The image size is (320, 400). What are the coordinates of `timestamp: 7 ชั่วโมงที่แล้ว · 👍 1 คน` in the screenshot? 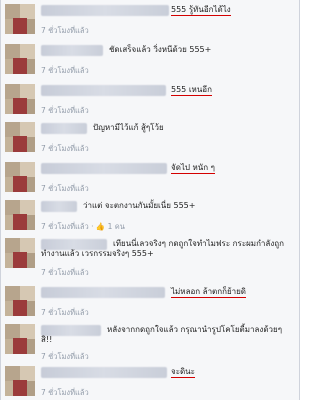 It's located at (83, 226).